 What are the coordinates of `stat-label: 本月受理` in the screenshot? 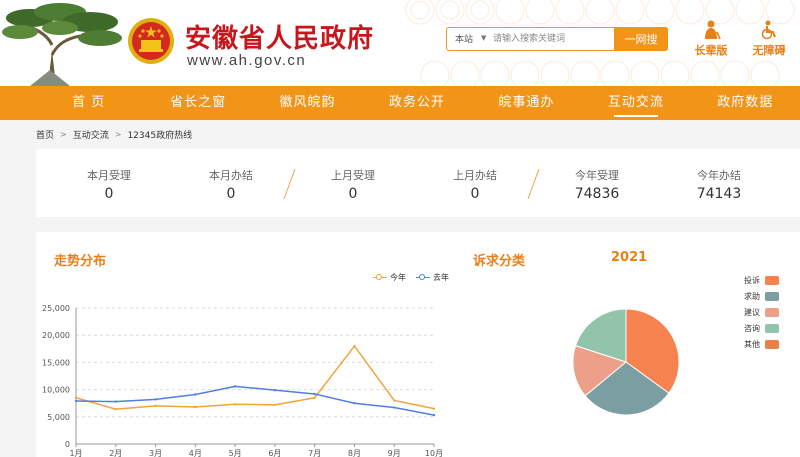 It's located at (109, 175).